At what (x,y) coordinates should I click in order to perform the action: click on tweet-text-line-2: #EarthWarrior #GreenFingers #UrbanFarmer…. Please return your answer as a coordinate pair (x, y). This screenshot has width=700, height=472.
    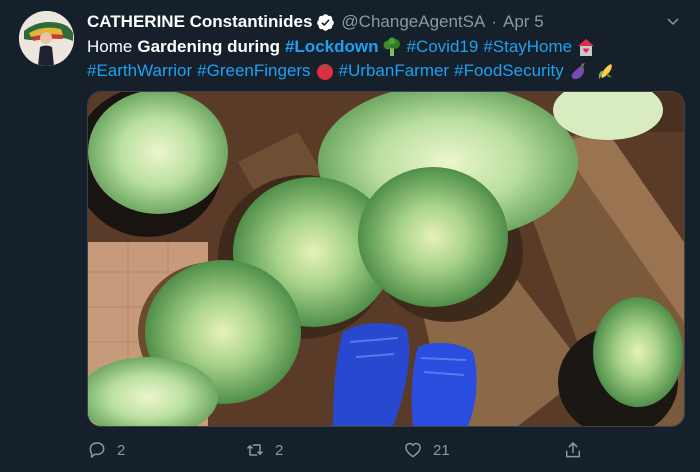
    Looking at the image, I should click on (387, 71).